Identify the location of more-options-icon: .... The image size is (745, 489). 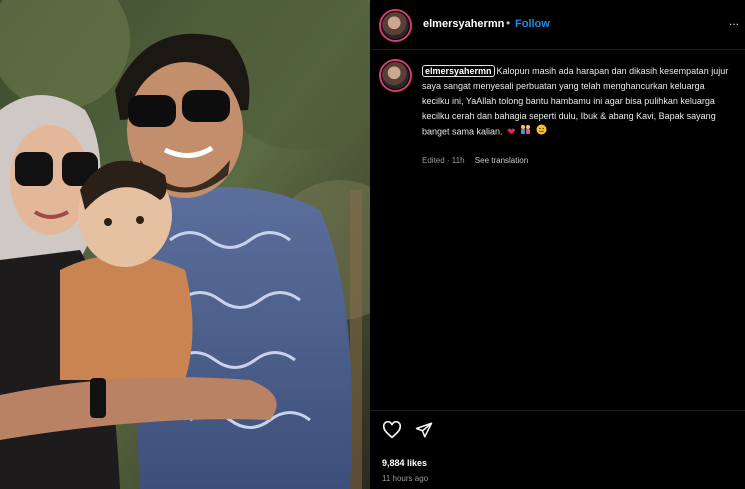
(734, 21).